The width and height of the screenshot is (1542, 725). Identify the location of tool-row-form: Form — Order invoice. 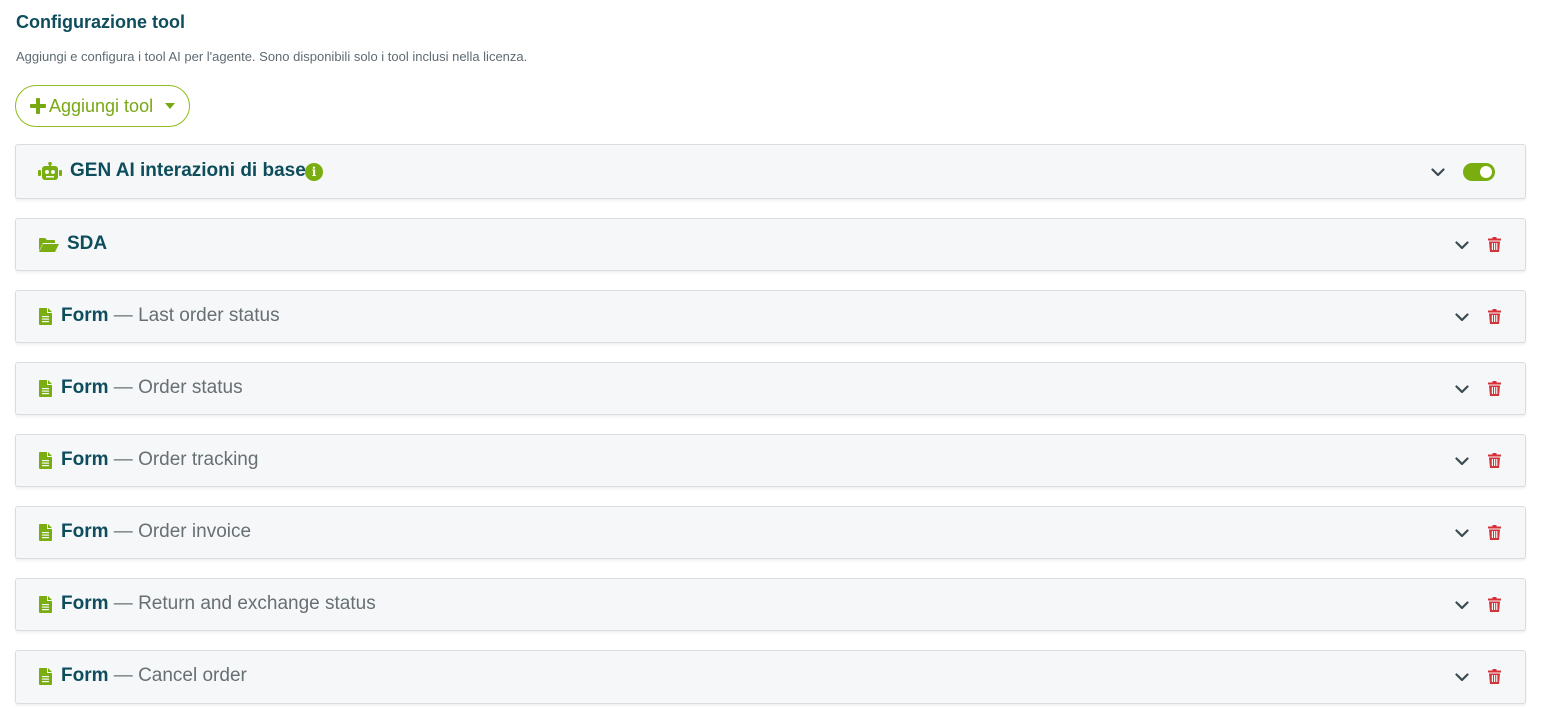
(770, 532).